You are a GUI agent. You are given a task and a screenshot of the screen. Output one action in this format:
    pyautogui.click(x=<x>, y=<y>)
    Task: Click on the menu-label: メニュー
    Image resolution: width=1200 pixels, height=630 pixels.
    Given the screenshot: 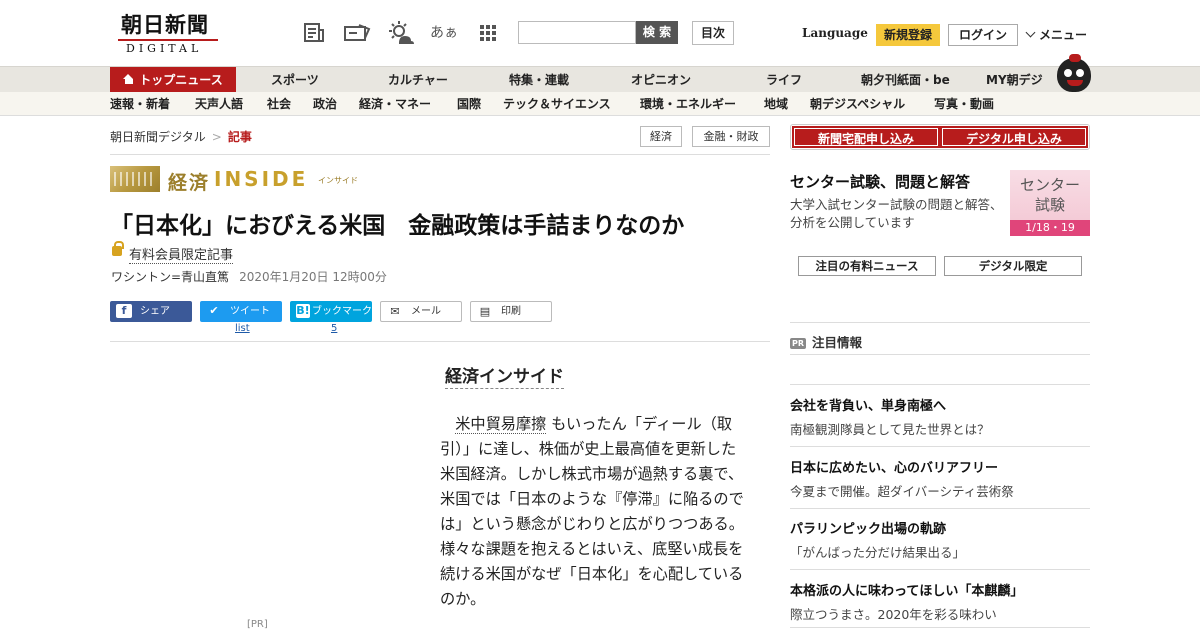 What is the action you would take?
    pyautogui.click(x=1063, y=35)
    